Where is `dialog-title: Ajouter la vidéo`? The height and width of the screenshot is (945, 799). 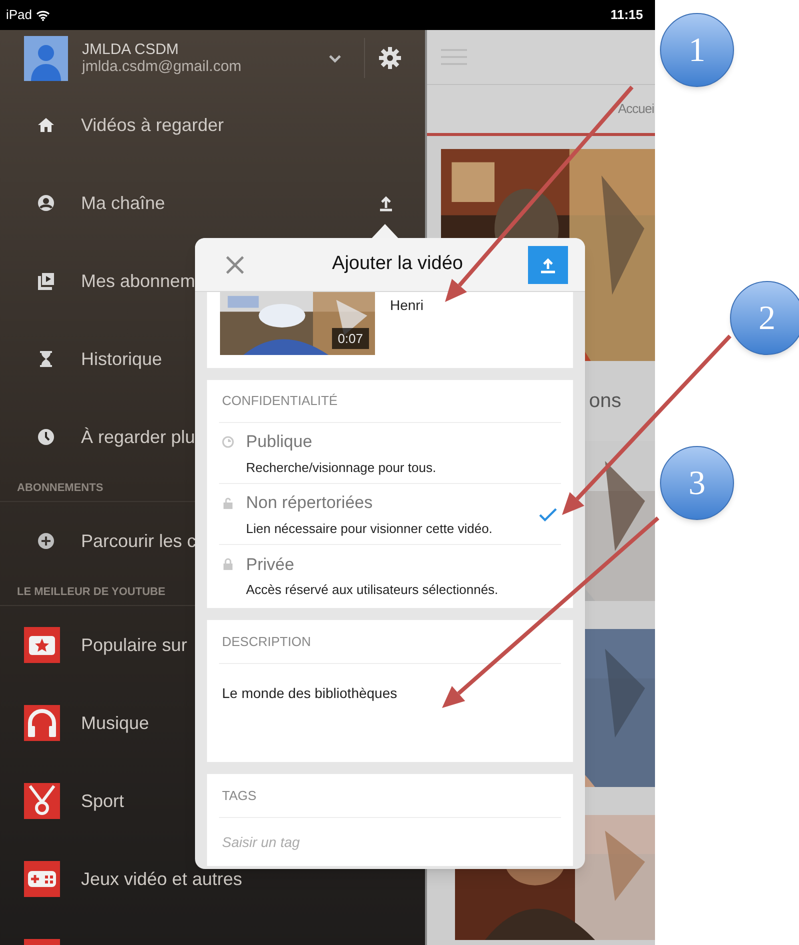
dialog-title: Ajouter la vidéo is located at coordinates (397, 264).